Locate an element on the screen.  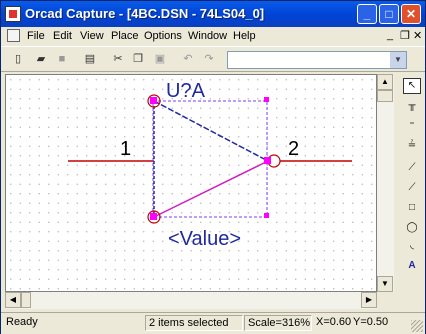
scroll-up-arrow-icon: ▲ is located at coordinates (385, 82).